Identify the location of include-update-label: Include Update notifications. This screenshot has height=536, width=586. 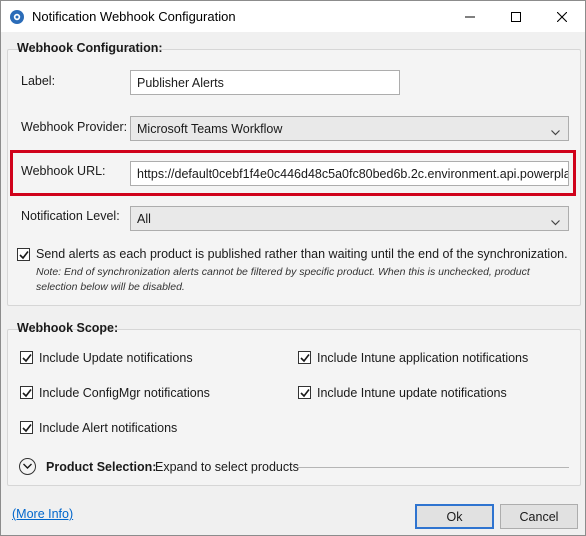
(116, 358).